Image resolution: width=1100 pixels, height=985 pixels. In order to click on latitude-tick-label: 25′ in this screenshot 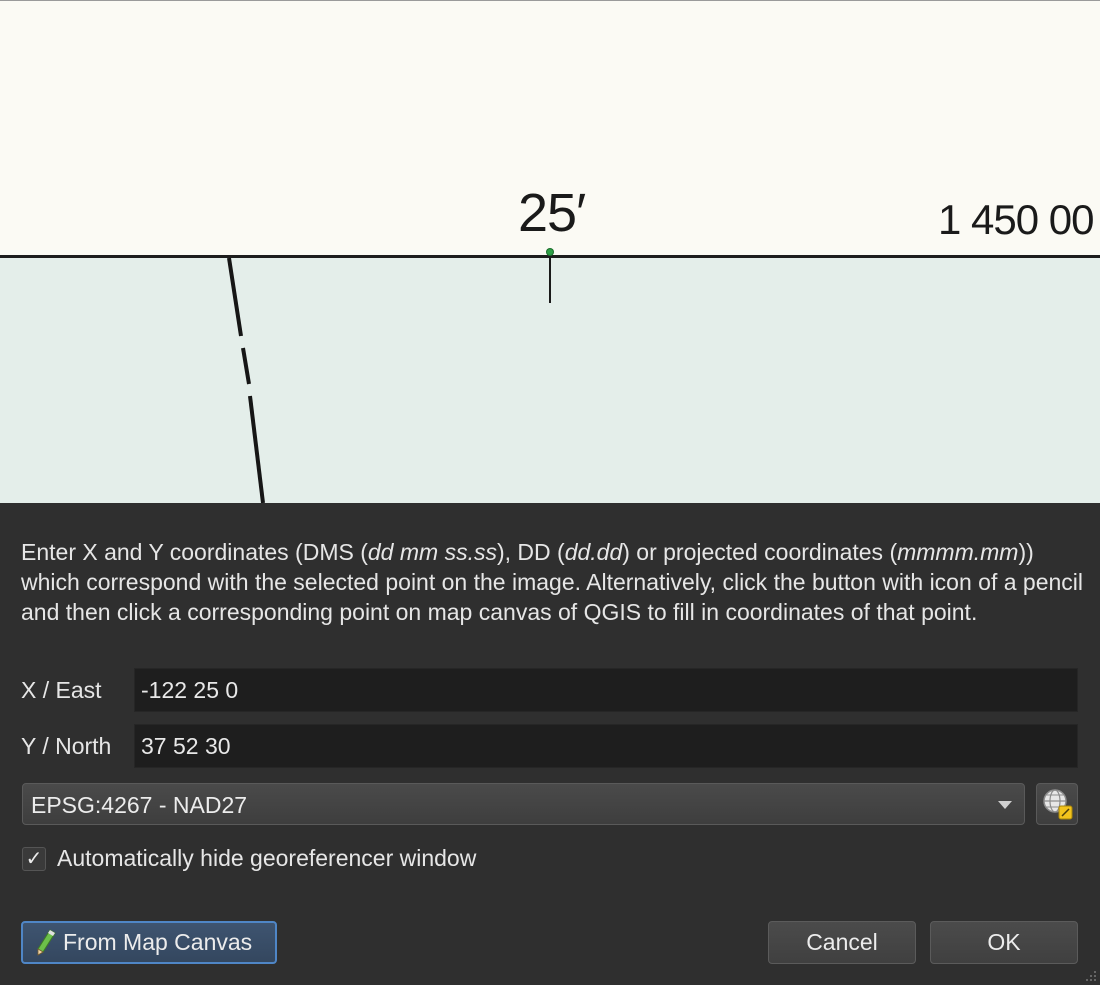, I will do `click(552, 213)`.